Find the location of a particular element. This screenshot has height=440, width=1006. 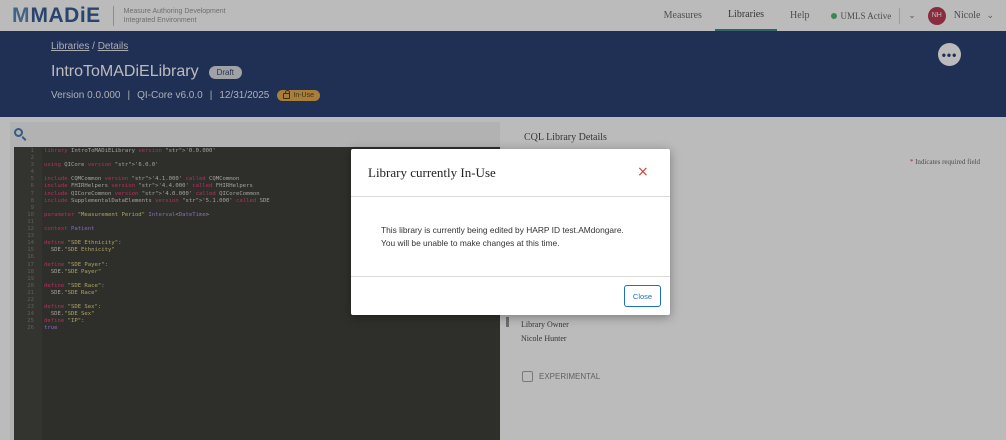

dialog-header: Library currently In-Use × is located at coordinates (510, 173).